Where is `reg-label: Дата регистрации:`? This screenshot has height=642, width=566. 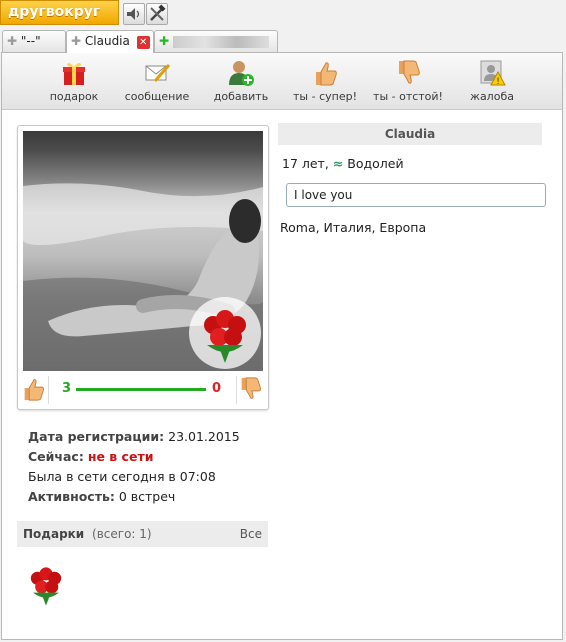 reg-label: Дата регистрации: is located at coordinates (96, 436).